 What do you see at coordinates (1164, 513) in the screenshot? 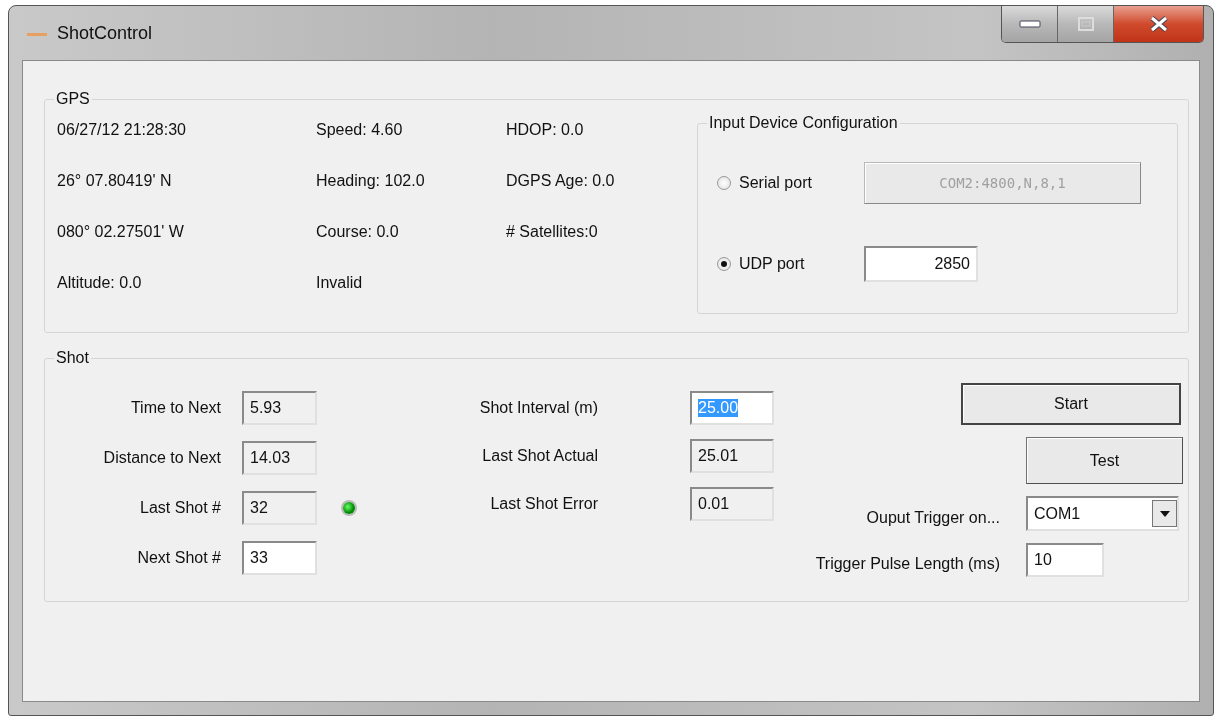
I see `dropdown-arrow-icon` at bounding box center [1164, 513].